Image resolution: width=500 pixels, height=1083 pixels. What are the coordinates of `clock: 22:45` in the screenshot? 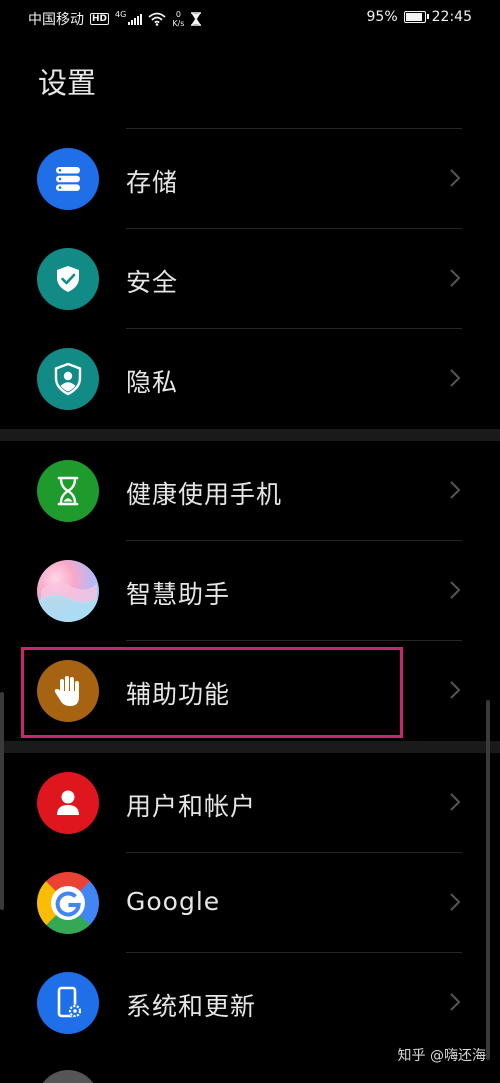 It's located at (451, 17).